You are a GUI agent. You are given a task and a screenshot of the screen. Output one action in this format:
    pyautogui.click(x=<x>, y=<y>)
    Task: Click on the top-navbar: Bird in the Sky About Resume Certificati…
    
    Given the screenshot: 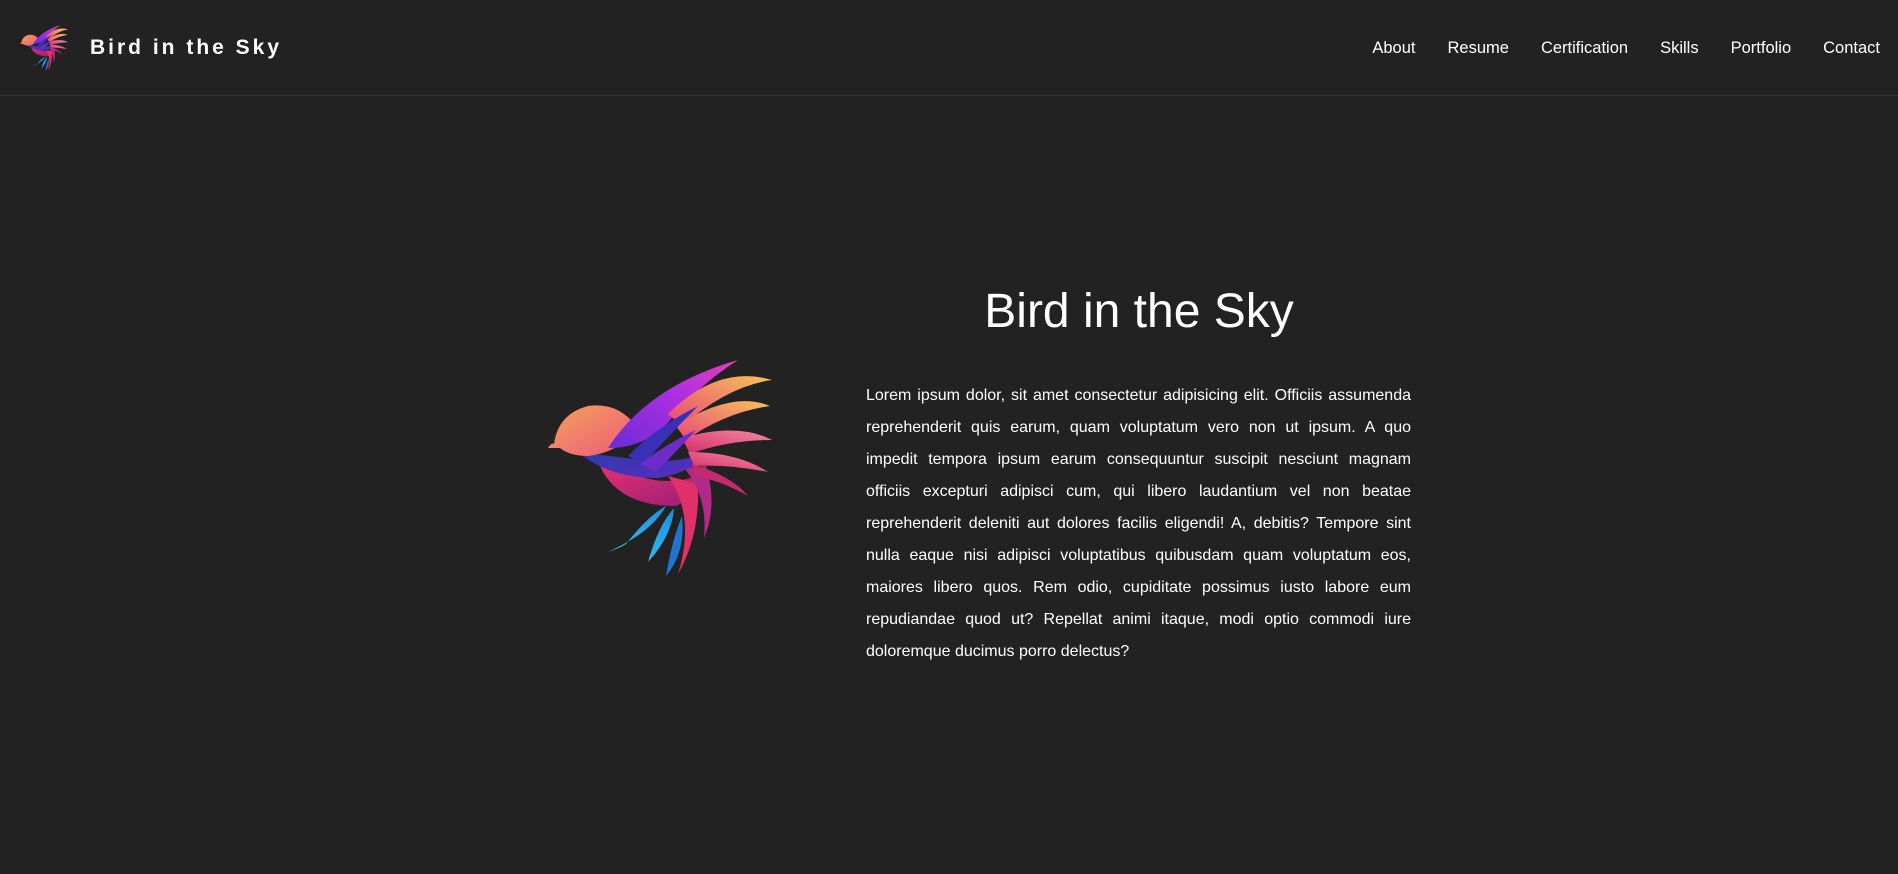 What is the action you would take?
    pyautogui.click(x=949, y=48)
    